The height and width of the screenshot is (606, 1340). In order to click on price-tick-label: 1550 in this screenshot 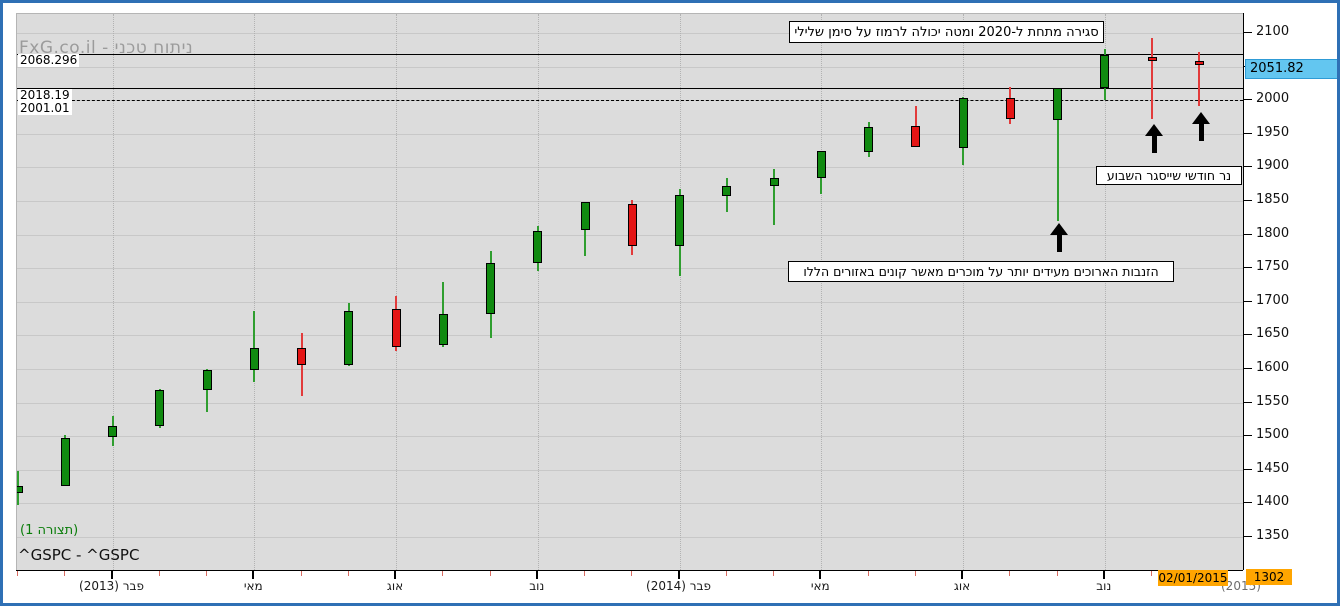, I will do `click(1273, 401)`.